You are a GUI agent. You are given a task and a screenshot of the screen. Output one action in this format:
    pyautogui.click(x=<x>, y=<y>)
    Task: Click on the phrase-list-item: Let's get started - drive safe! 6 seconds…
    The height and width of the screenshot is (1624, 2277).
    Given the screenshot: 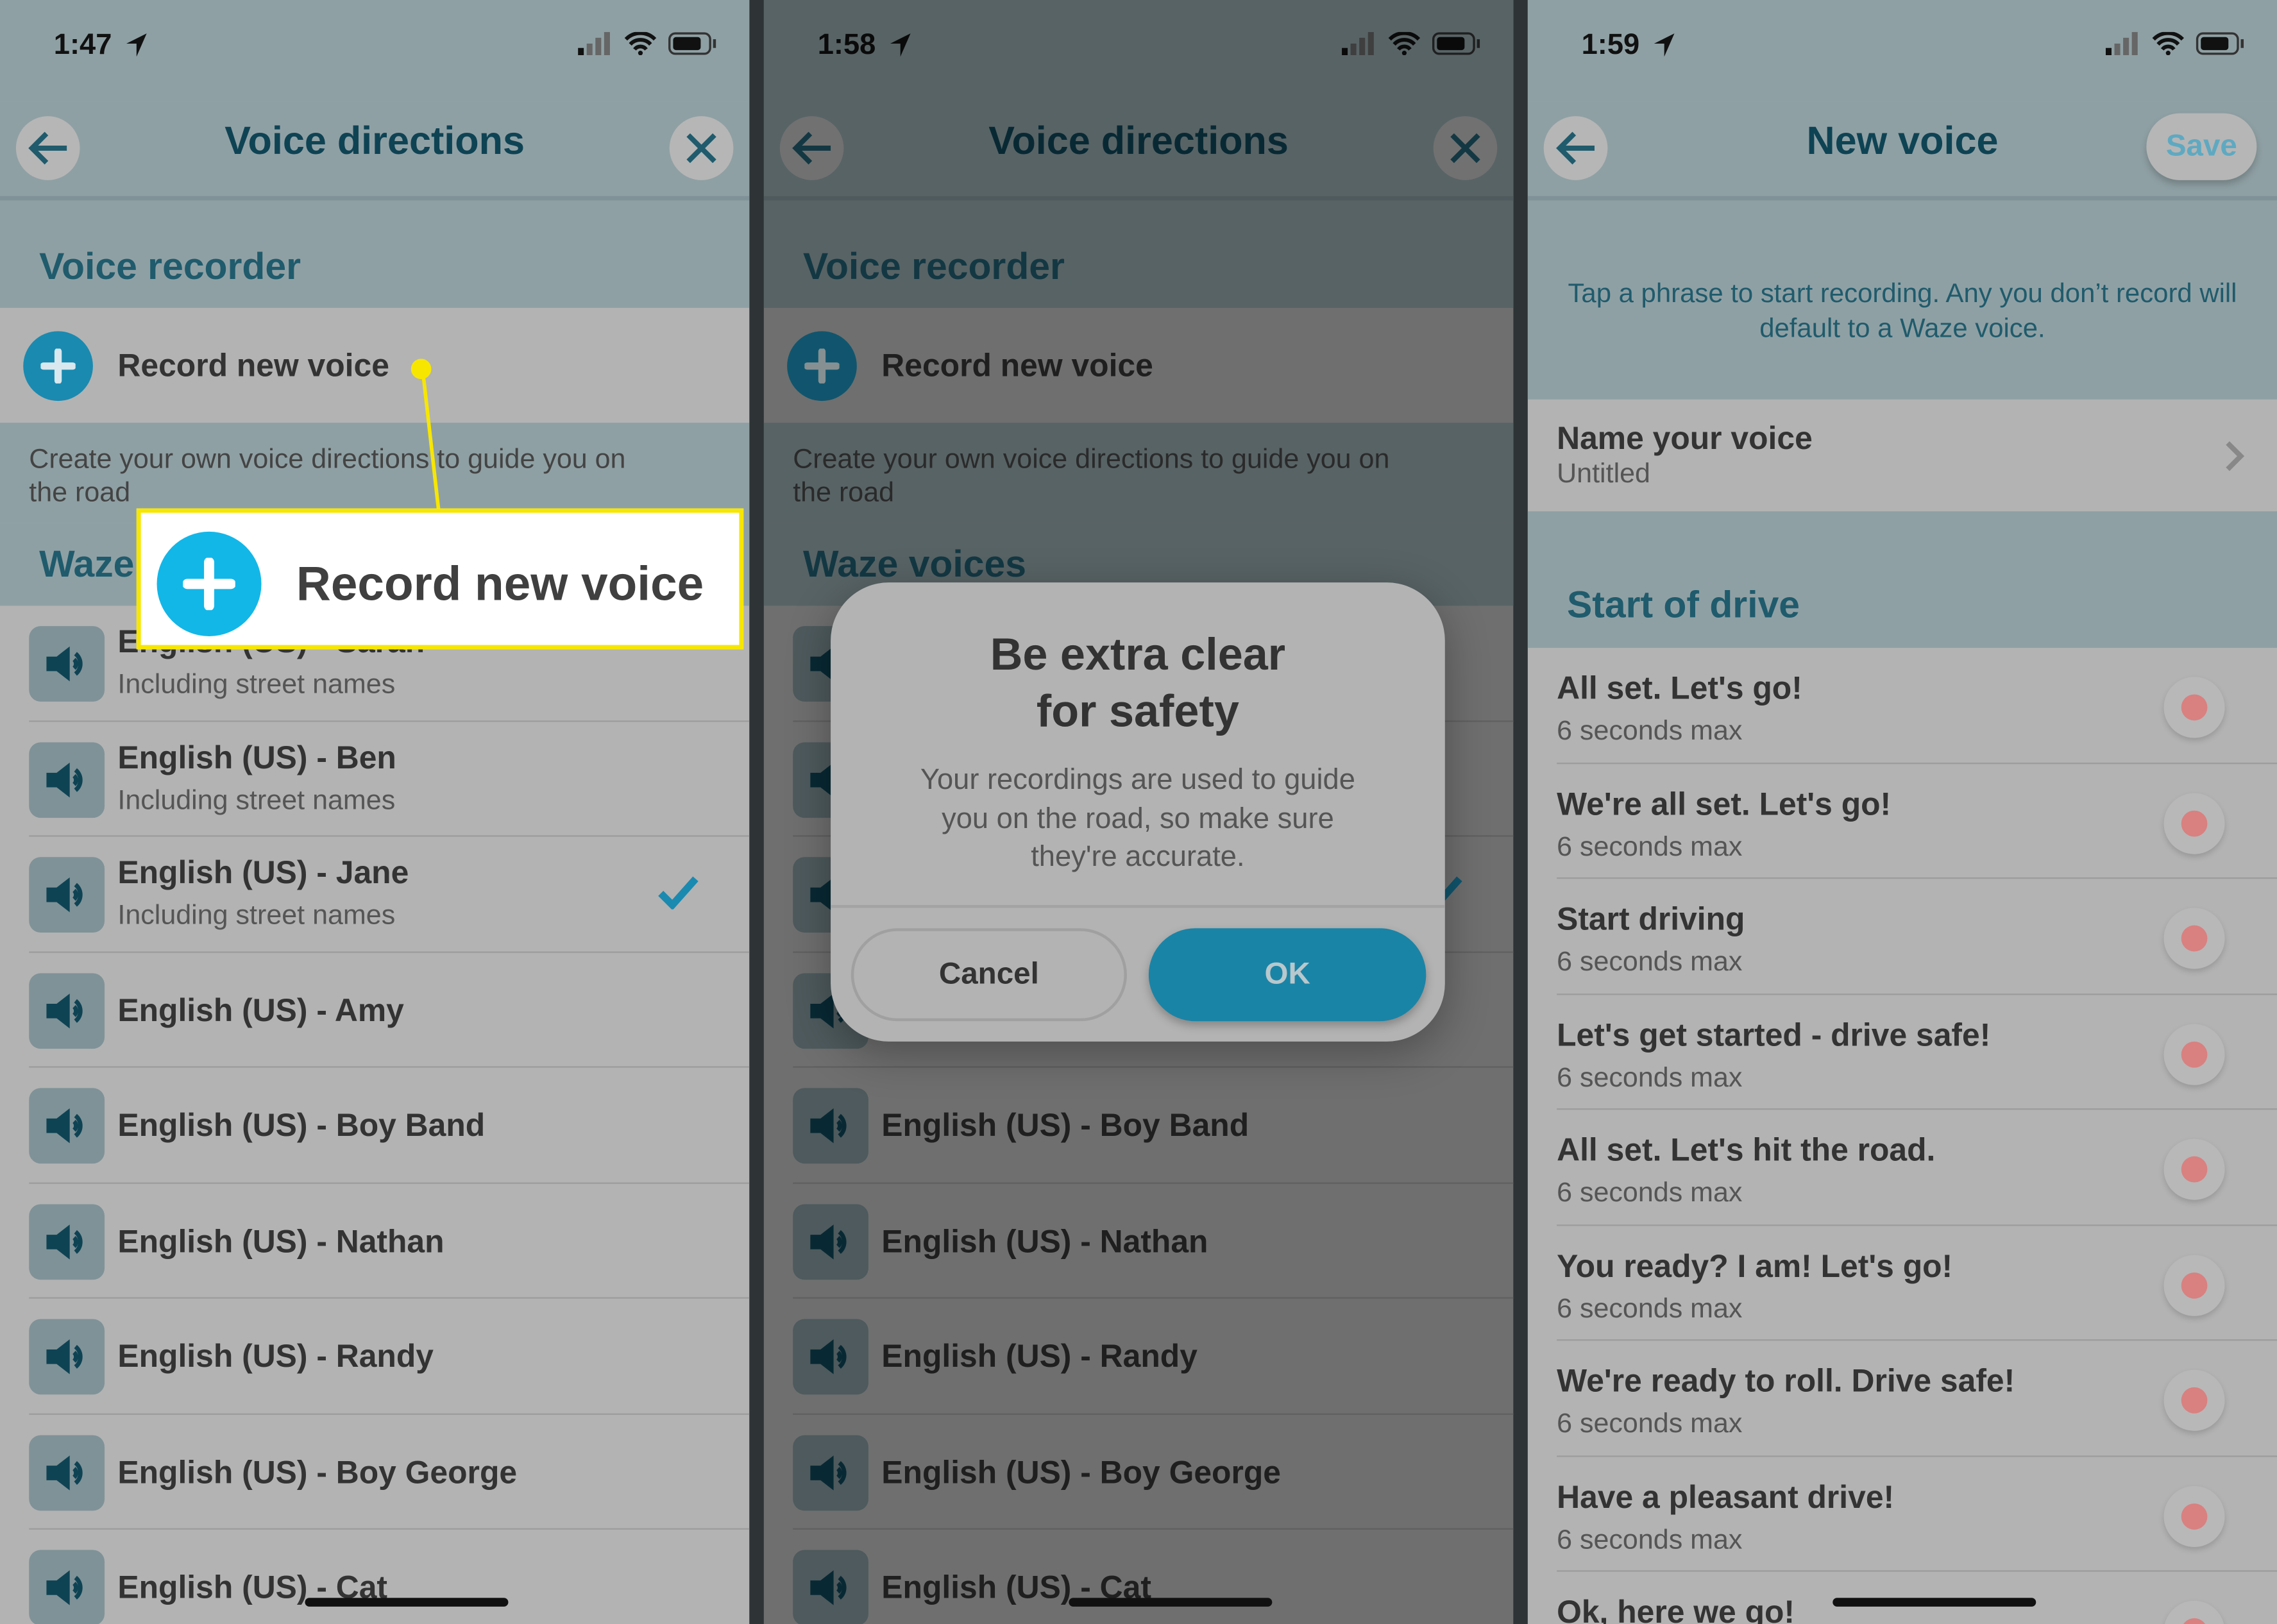 What is the action you would take?
    pyautogui.click(x=1902, y=1052)
    